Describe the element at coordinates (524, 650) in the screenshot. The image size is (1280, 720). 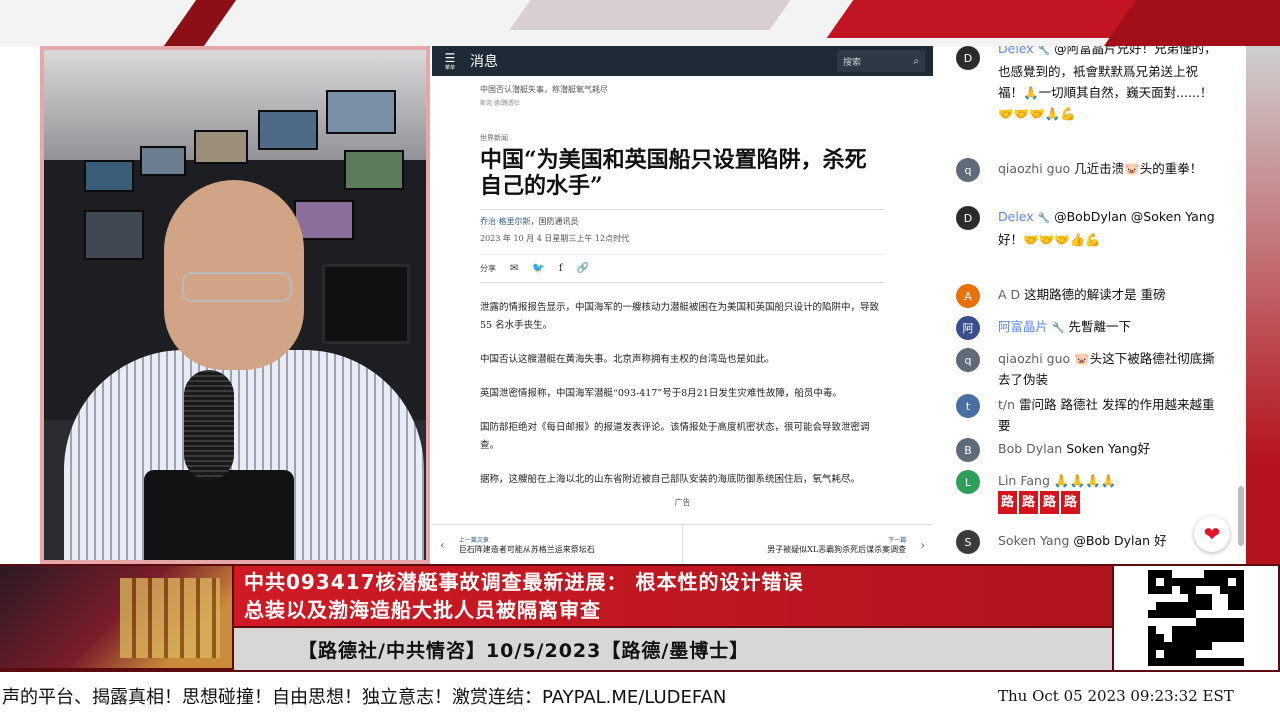
I see `subtitle-text: 【路德社/中共情咨】10/5/2023【路德/墨博士】` at that location.